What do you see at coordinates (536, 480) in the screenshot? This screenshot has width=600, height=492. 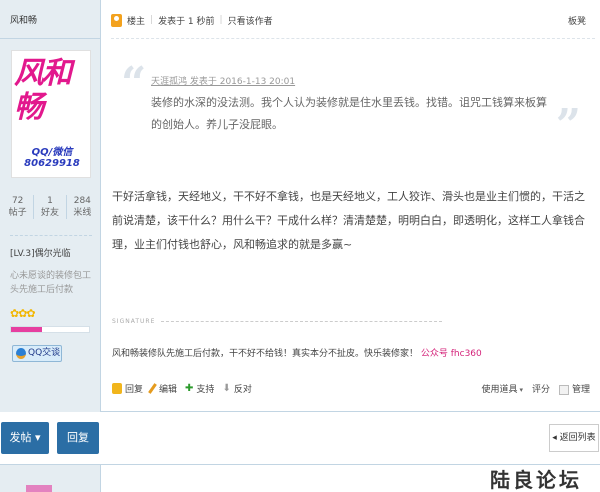 I see `site-watermark: 陆良论坛` at bounding box center [536, 480].